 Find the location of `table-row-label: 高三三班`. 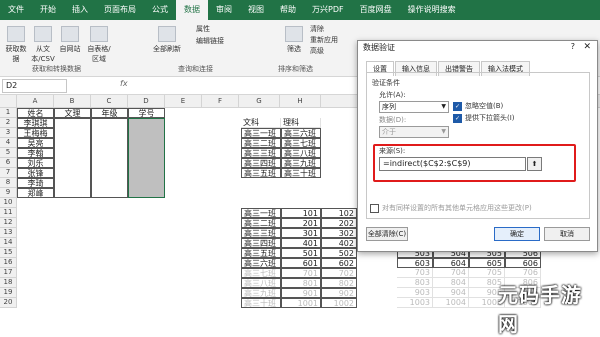

table-row-label: 高三三班 is located at coordinates (261, 233).